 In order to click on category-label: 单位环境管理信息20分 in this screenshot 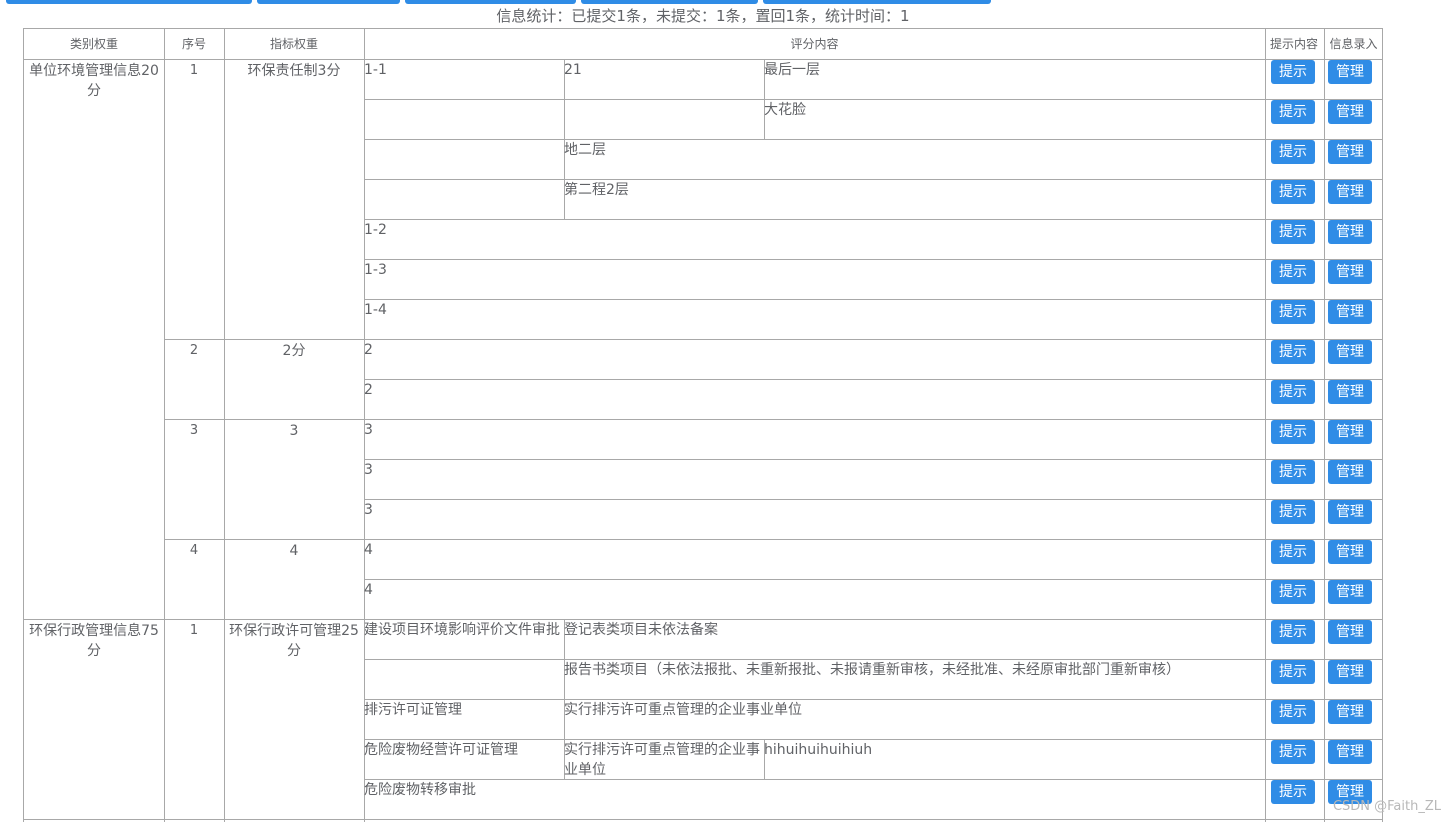, I will do `click(94, 81)`.